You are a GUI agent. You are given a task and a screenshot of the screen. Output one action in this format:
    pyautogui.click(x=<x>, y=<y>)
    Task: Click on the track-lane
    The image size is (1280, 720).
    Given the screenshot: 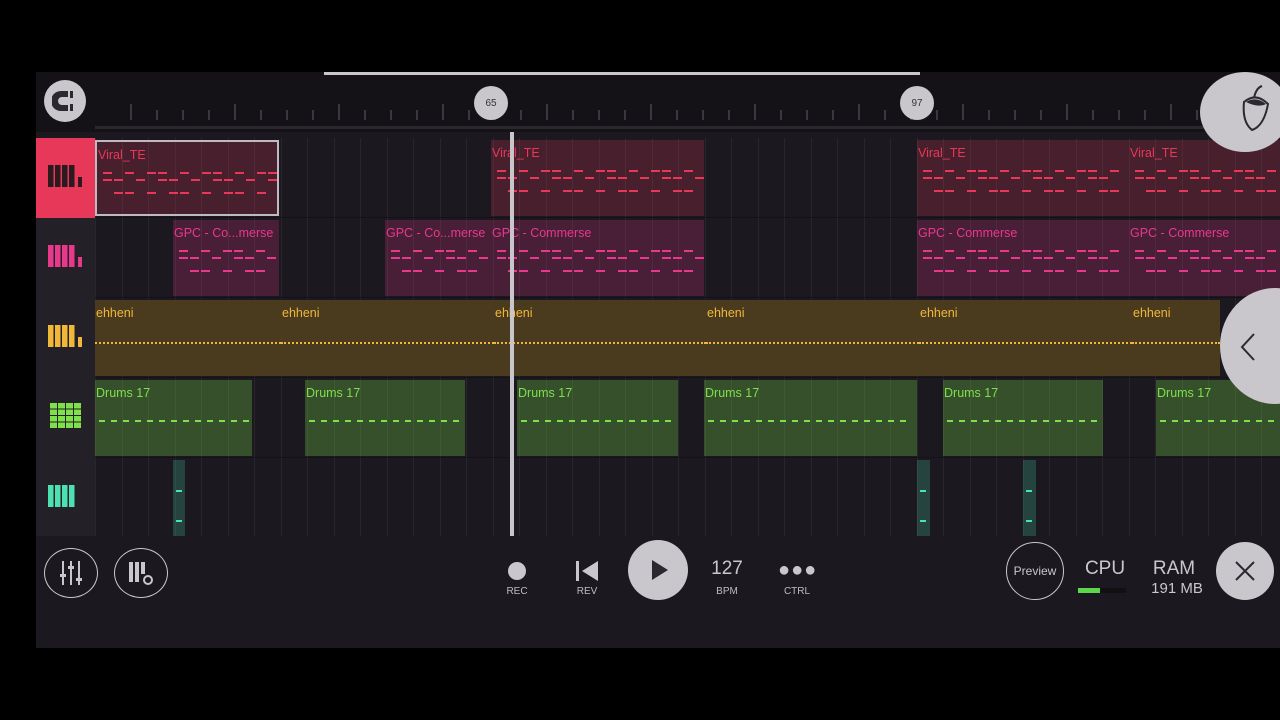 What is the action you would take?
    pyautogui.click(x=658, y=498)
    